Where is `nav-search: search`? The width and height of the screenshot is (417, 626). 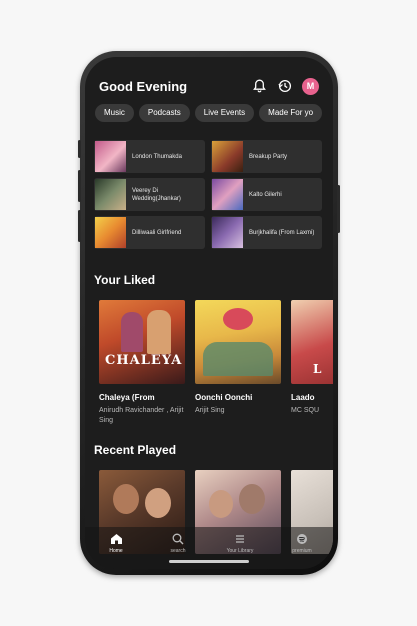 nav-search: search is located at coordinates (178, 543).